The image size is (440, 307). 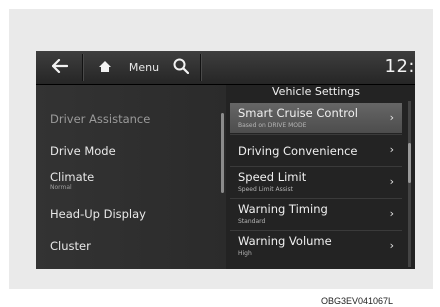 I want to click on category-climate: Climate Normal, so click(x=72, y=181).